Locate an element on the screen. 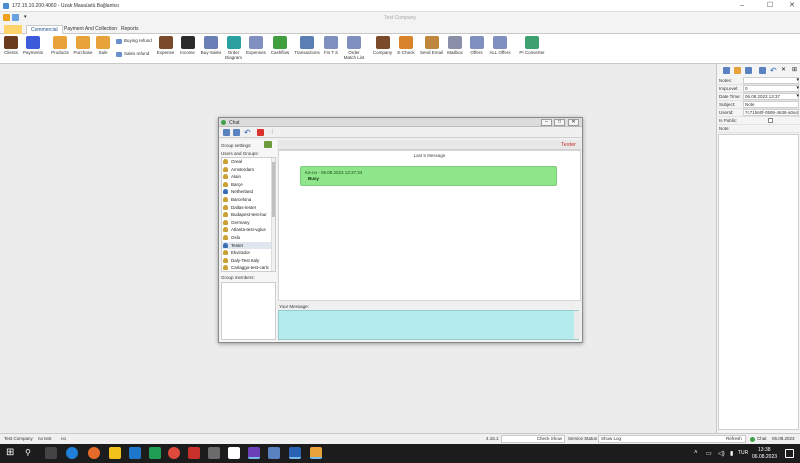 Image resolution: width=800 pixels, height=463 pixels. users-scrollbar is located at coordinates (273, 214).